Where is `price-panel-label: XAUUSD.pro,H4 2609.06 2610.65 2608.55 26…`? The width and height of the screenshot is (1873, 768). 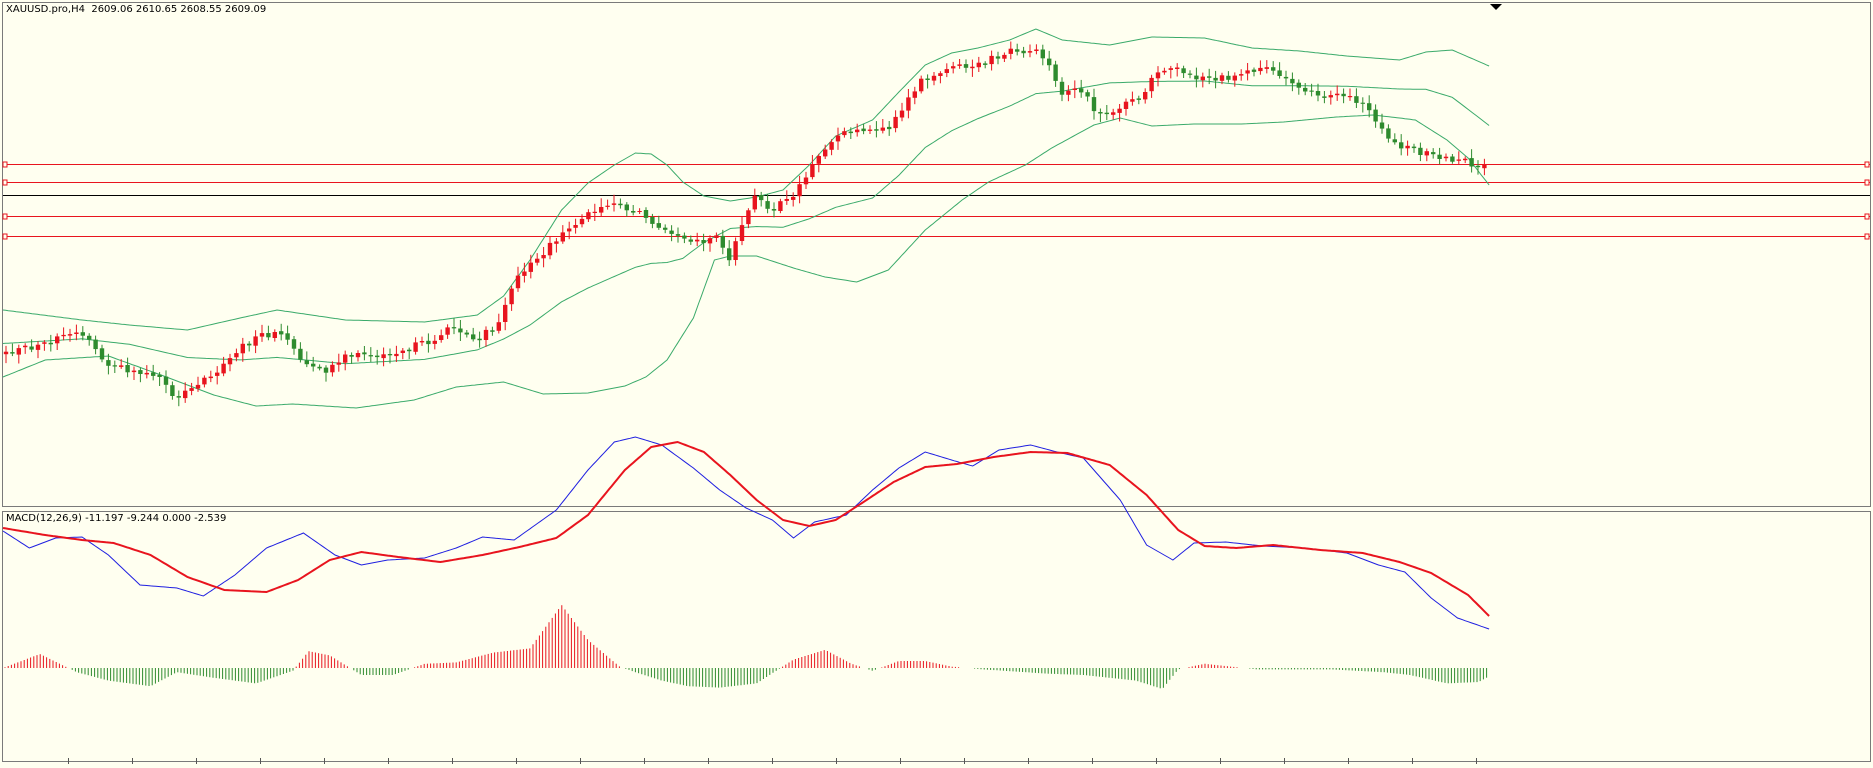 price-panel-label: XAUUSD.pro,H4 2609.06 2610.65 2608.55 26… is located at coordinates (136, 9).